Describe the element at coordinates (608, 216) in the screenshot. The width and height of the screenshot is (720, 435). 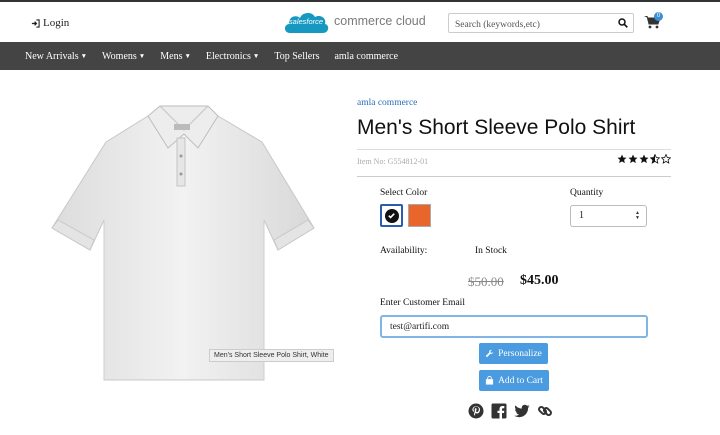
I see `quantity-select: 1 ▲ ▼` at that location.